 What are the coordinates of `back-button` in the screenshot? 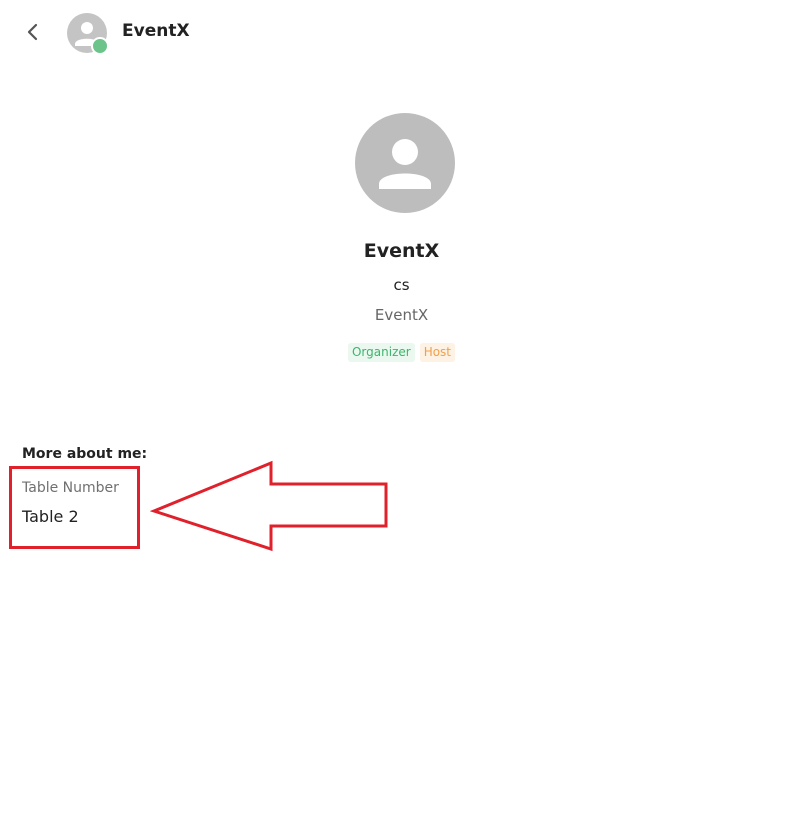 It's located at (33, 32).